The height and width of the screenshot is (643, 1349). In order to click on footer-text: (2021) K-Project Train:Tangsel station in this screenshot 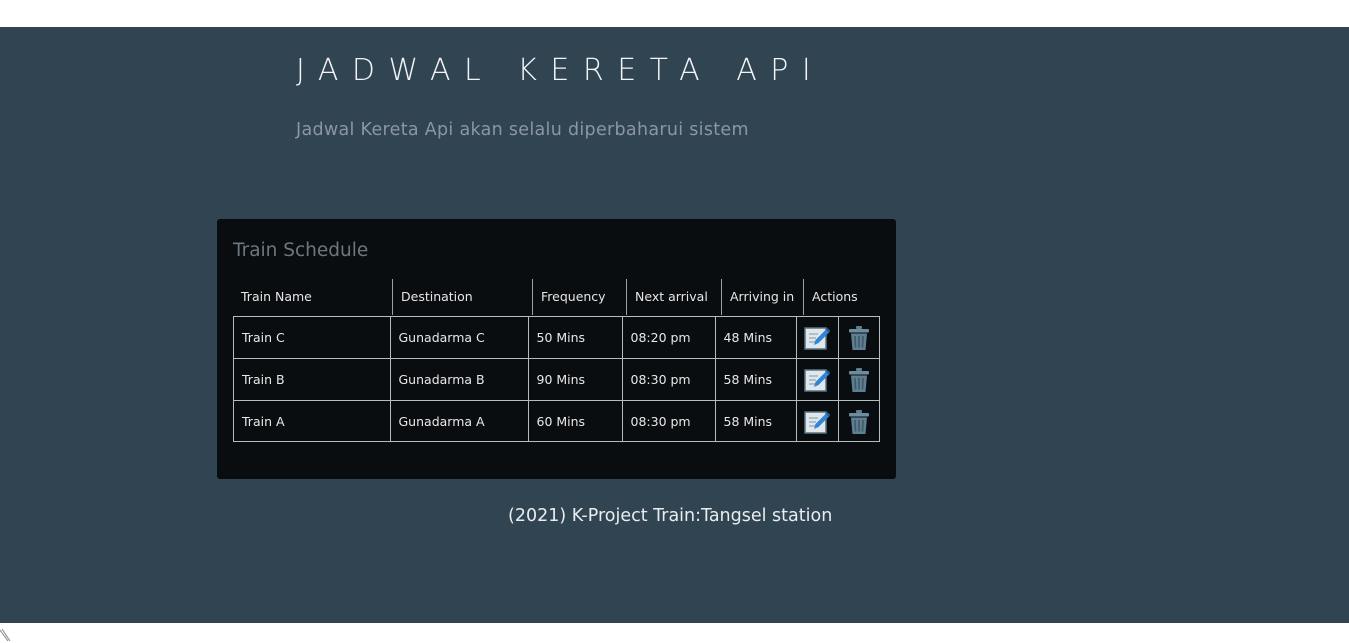, I will do `click(670, 516)`.